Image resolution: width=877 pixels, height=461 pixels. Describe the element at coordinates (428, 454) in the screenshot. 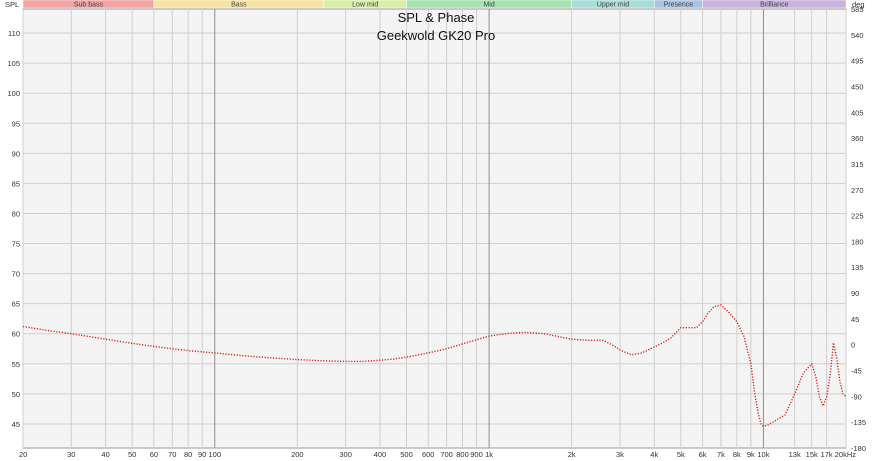

I see `x-tick-label: 600` at that location.